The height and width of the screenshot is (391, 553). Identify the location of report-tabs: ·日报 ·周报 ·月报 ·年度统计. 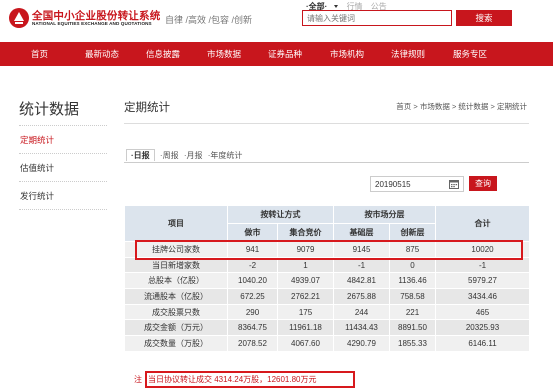
(185, 155).